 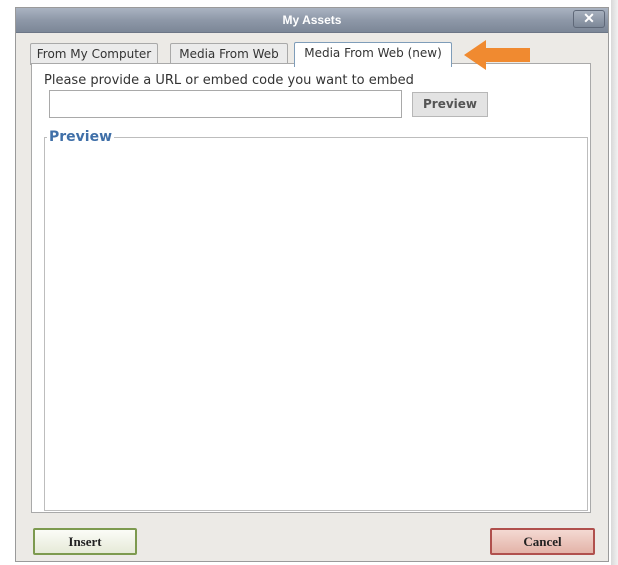 I want to click on insert-button: Insert, so click(x=85, y=541).